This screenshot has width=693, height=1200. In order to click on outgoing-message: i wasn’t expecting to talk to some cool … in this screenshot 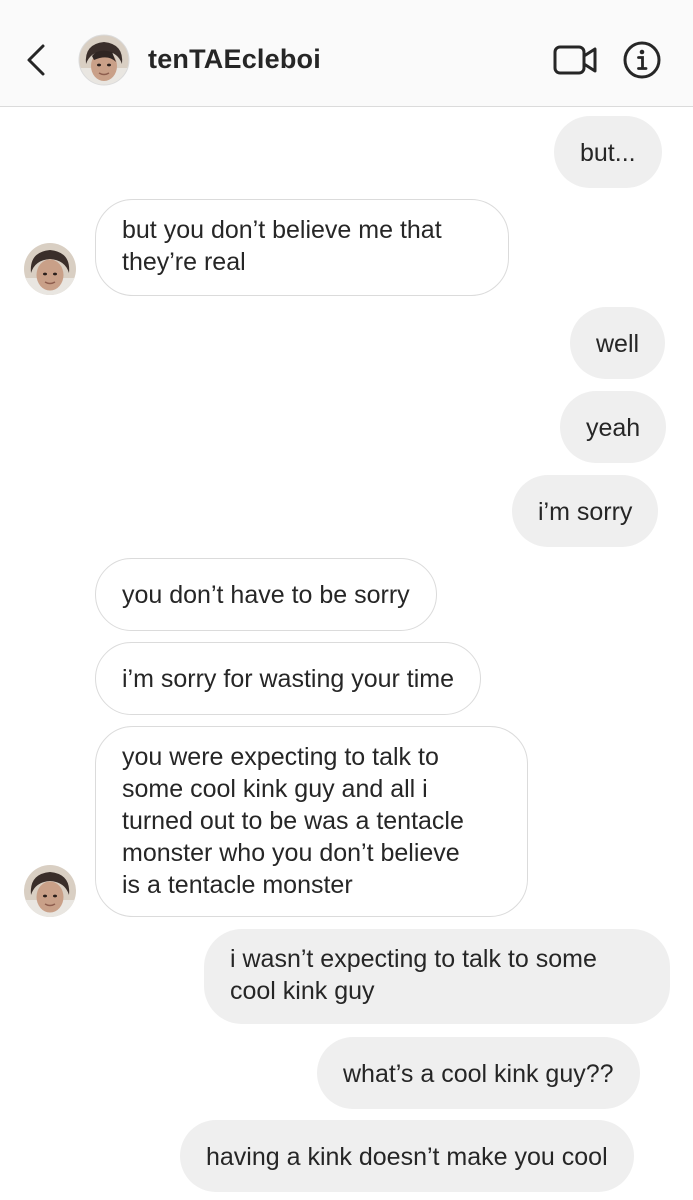, I will do `click(437, 976)`.